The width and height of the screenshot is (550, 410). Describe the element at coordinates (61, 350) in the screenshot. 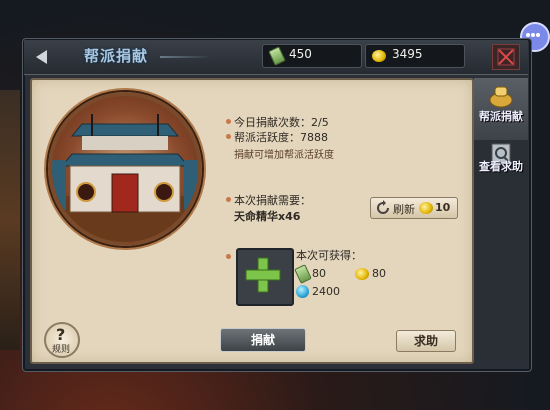

I see `rules-label: 规则` at that location.